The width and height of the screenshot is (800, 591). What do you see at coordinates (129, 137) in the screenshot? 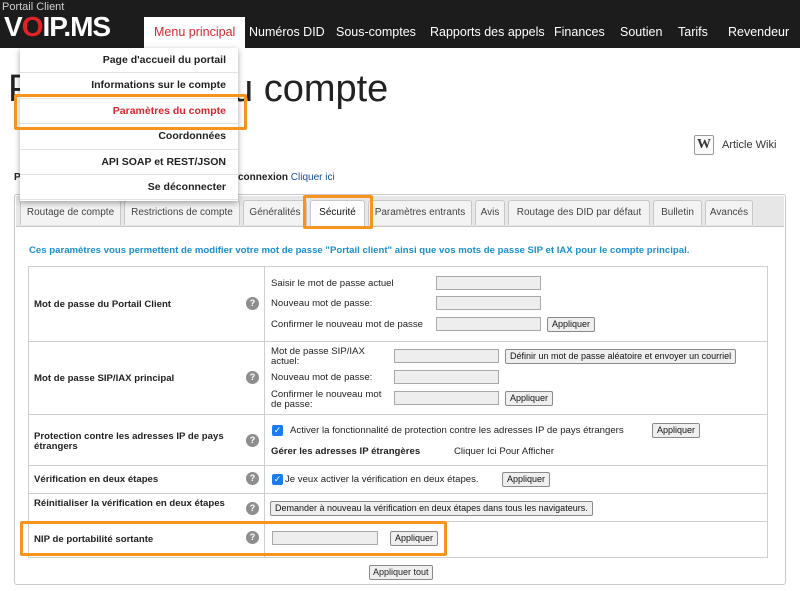
I see `dropdown-item-contact-info: Coordonnées` at bounding box center [129, 137].